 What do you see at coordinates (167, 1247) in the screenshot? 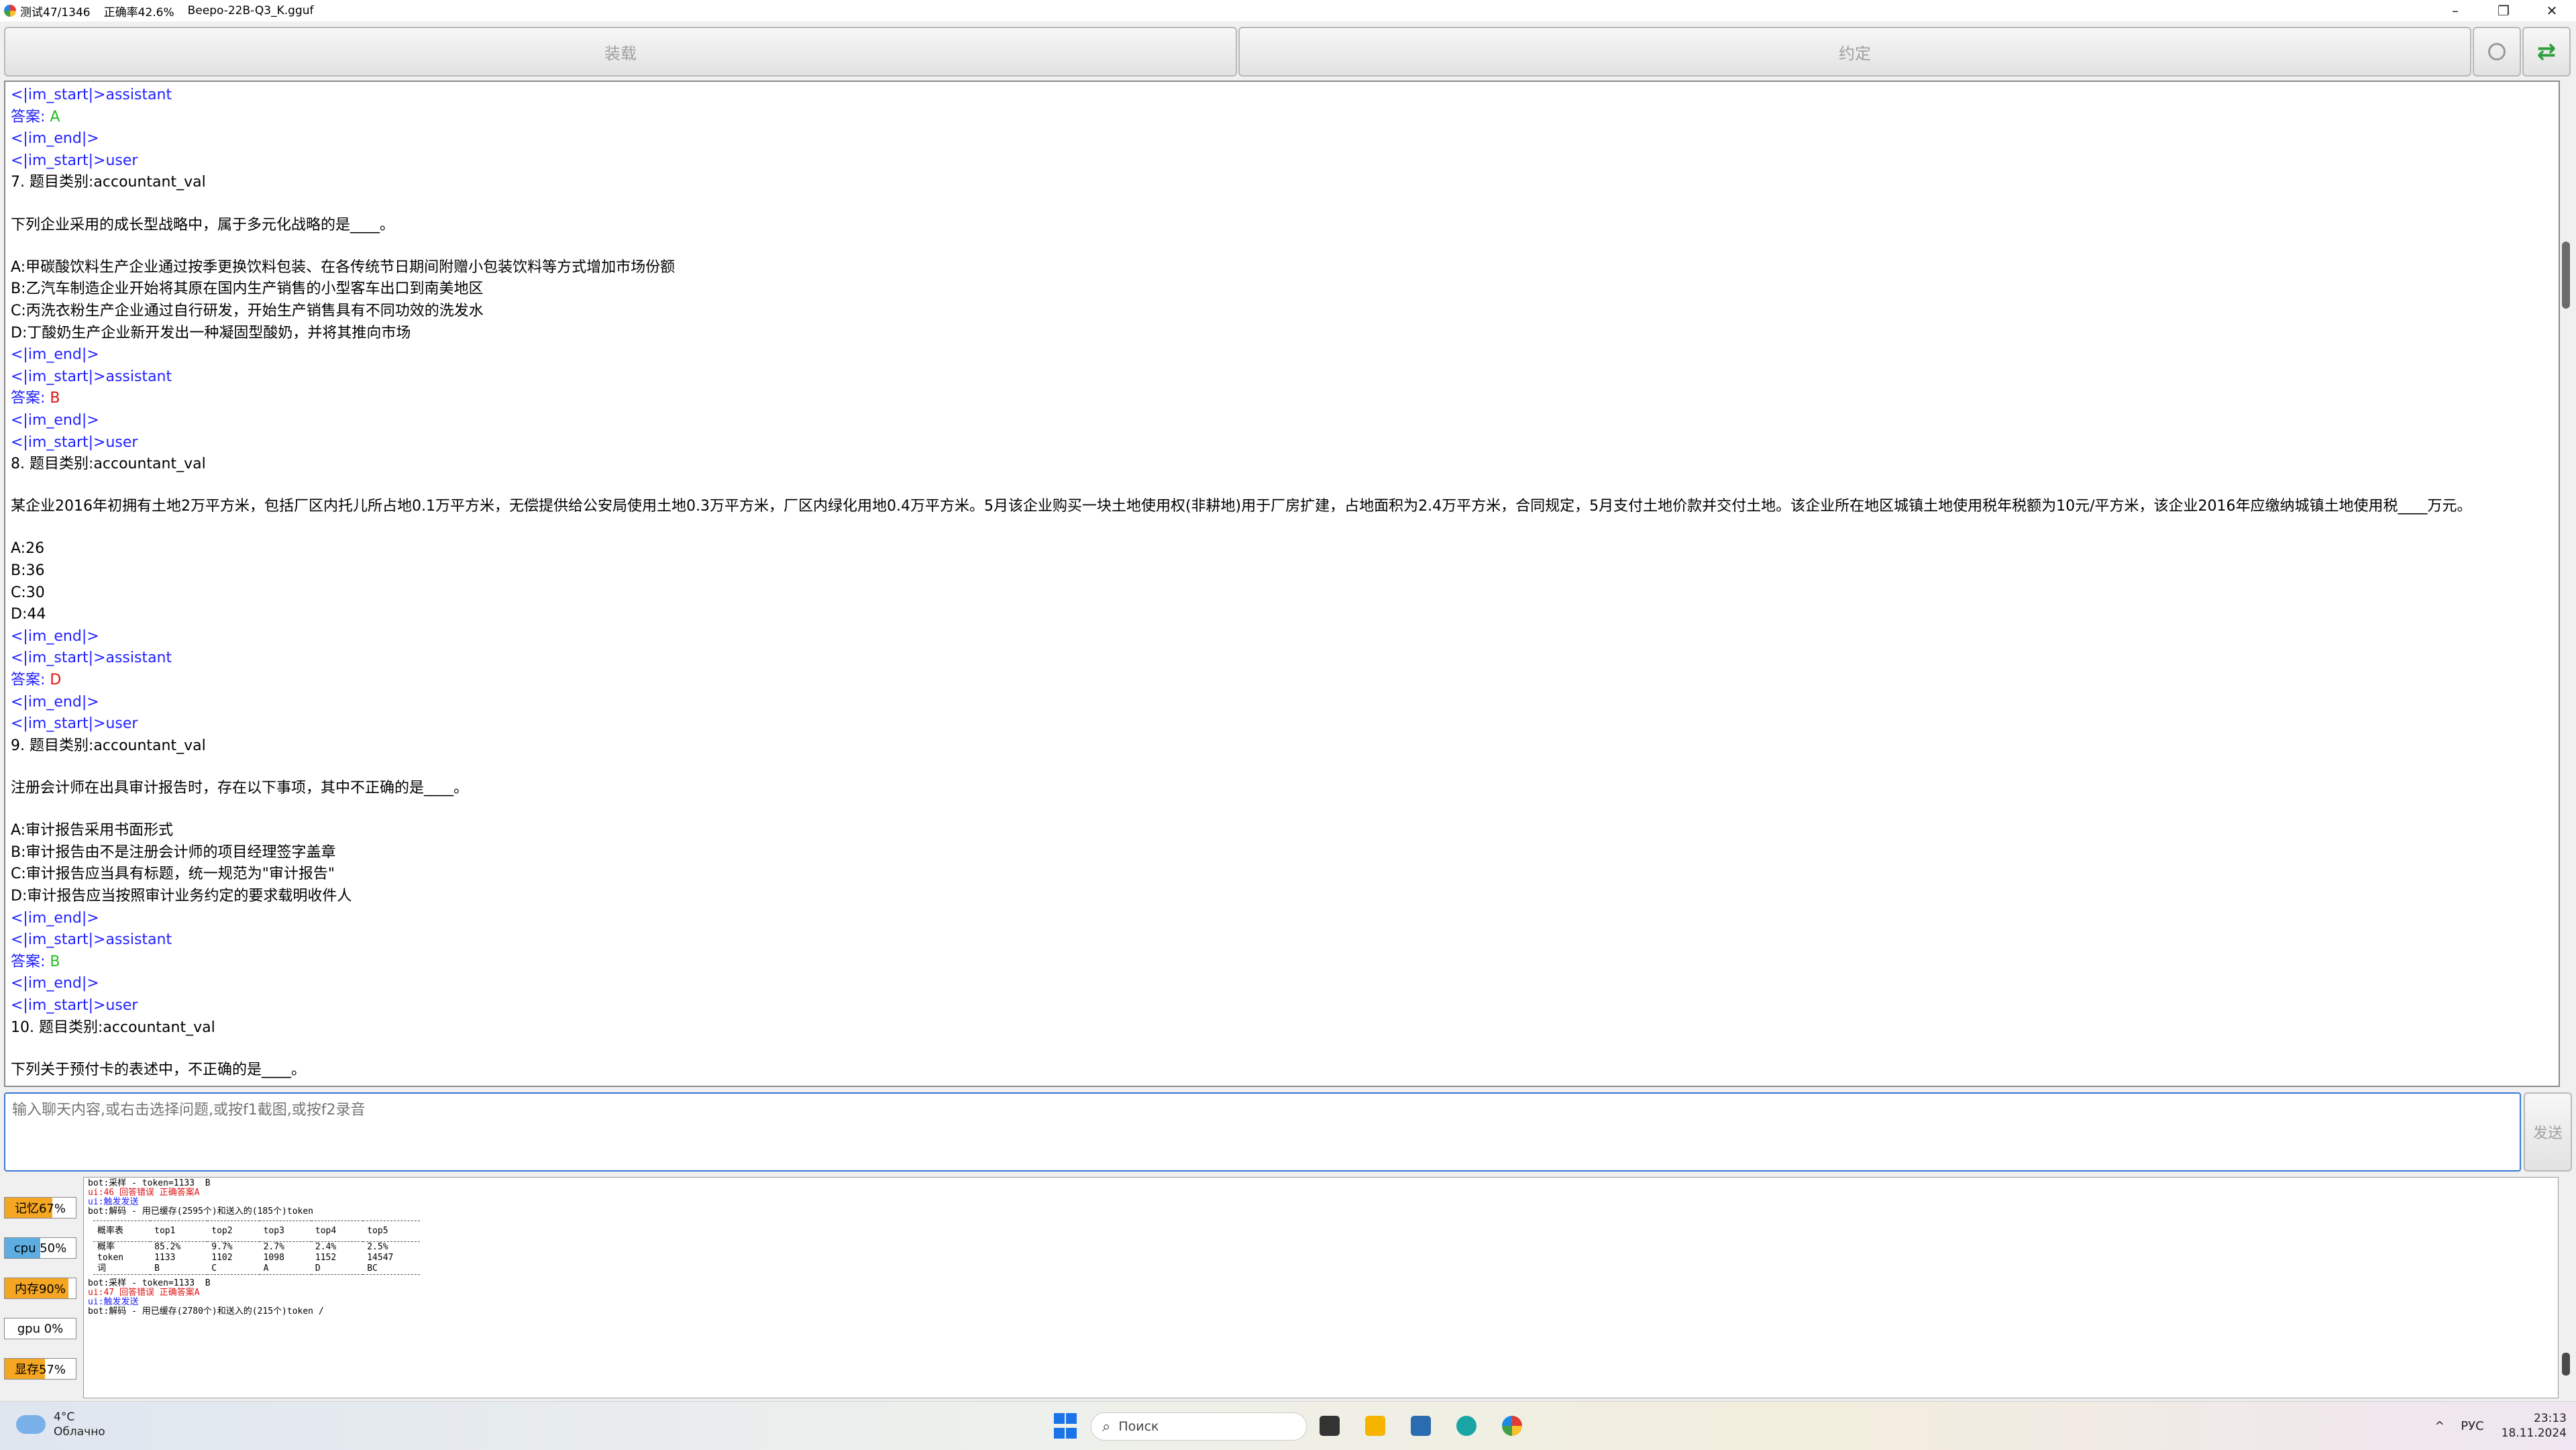
I see `prob-table-cell: 85.2%` at bounding box center [167, 1247].